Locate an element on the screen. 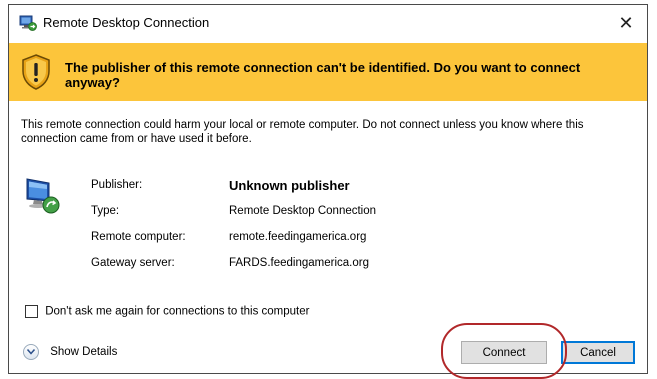  remote-desktop-app-icon is located at coordinates (28, 23).